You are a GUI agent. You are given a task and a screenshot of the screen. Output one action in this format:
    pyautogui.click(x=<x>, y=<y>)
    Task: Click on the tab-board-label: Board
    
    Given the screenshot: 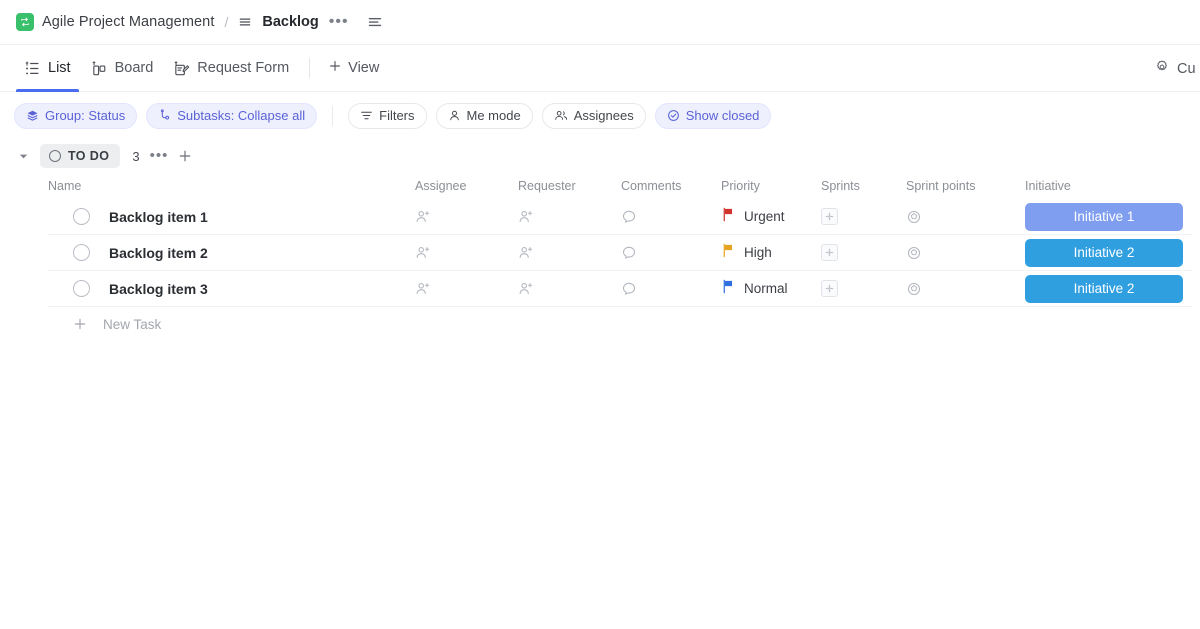 What is the action you would take?
    pyautogui.click(x=134, y=68)
    